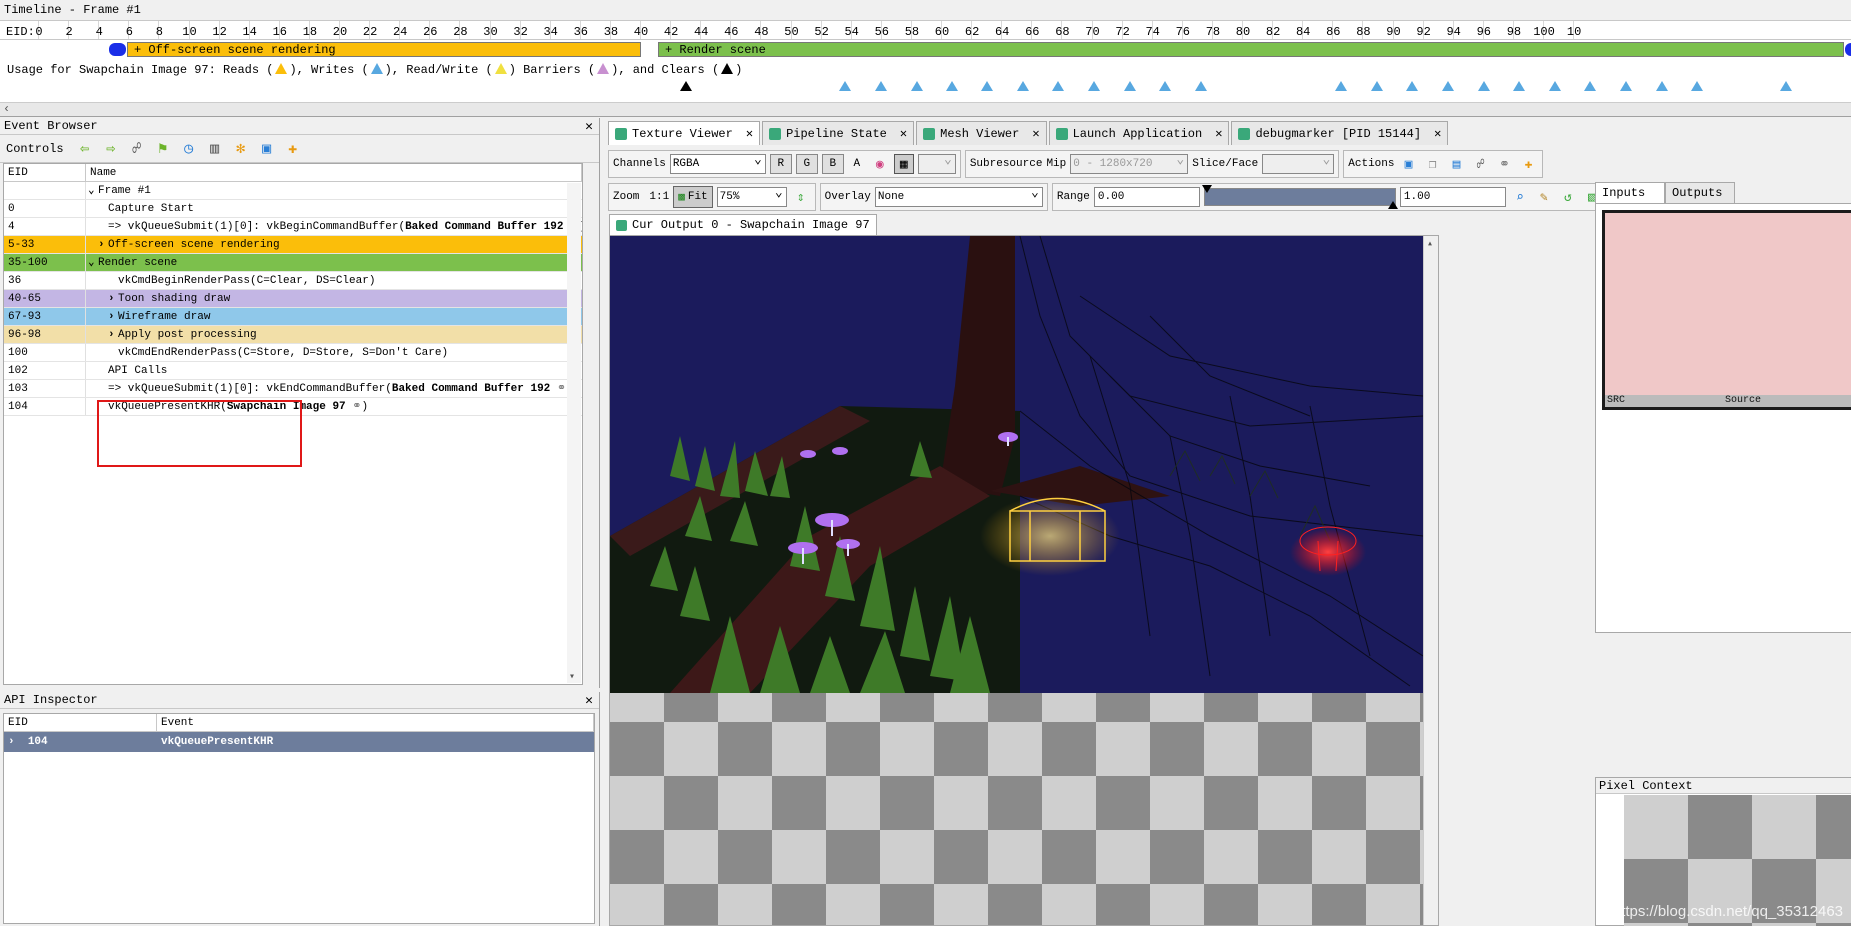  Describe the element at coordinates (1430, 244) in the screenshot. I see `scroll-up-icon: ▴` at that location.